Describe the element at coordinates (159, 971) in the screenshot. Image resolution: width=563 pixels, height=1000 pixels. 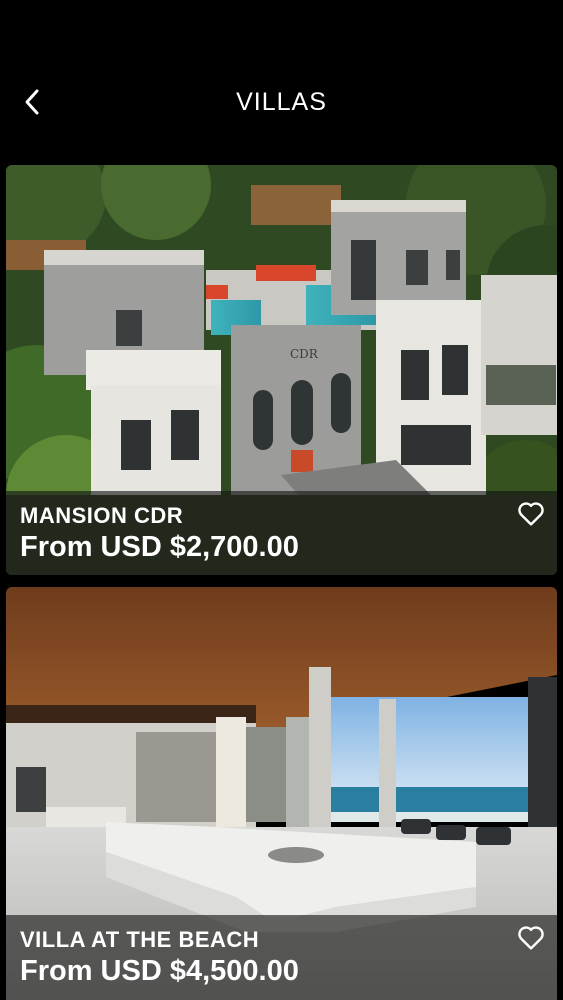
I see `listing-price: From USD $4,500.00` at that location.